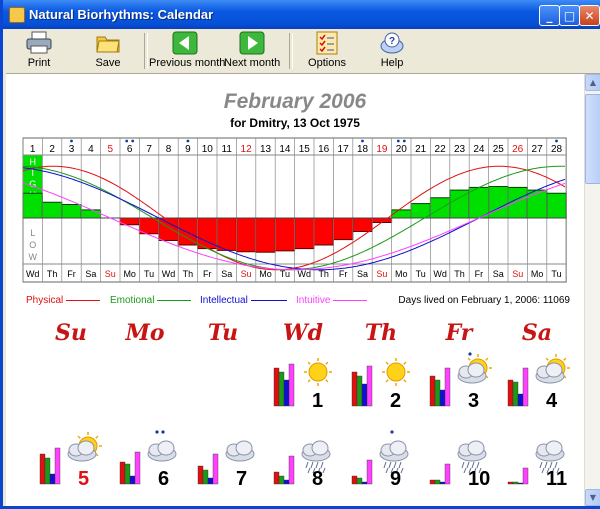  What do you see at coordinates (188, 149) in the screenshot?
I see `date-label: 9` at bounding box center [188, 149].